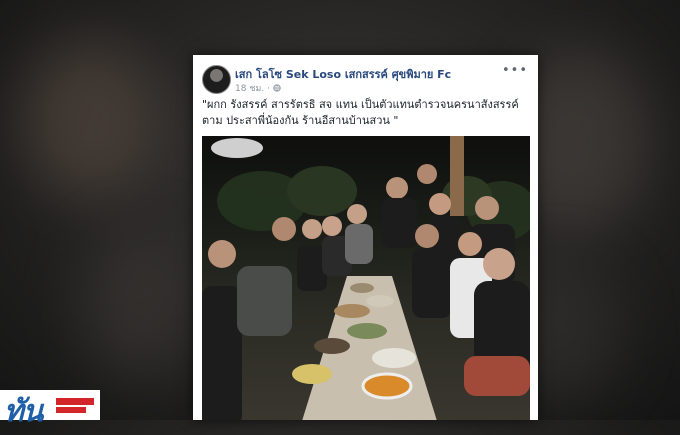 The width and height of the screenshot is (680, 435). Describe the element at coordinates (249, 89) in the screenshot. I see `post-time: 18 ชม.` at that location.